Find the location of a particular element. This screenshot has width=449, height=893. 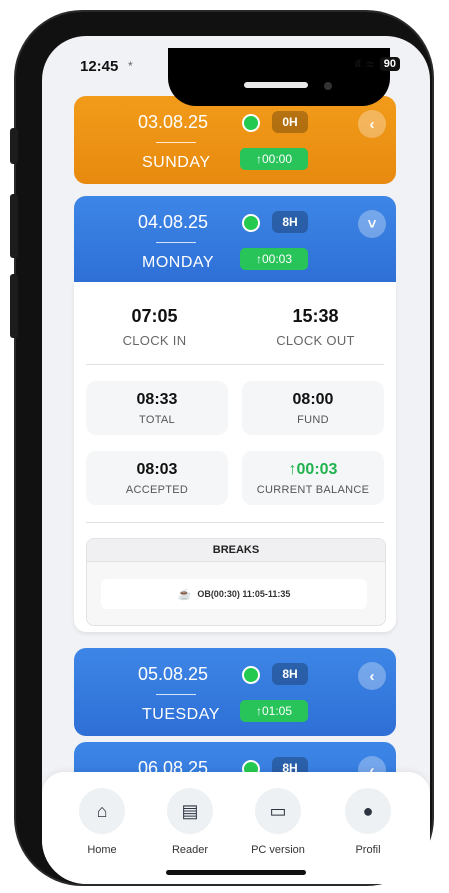

user-icon: ● is located at coordinates (368, 811).